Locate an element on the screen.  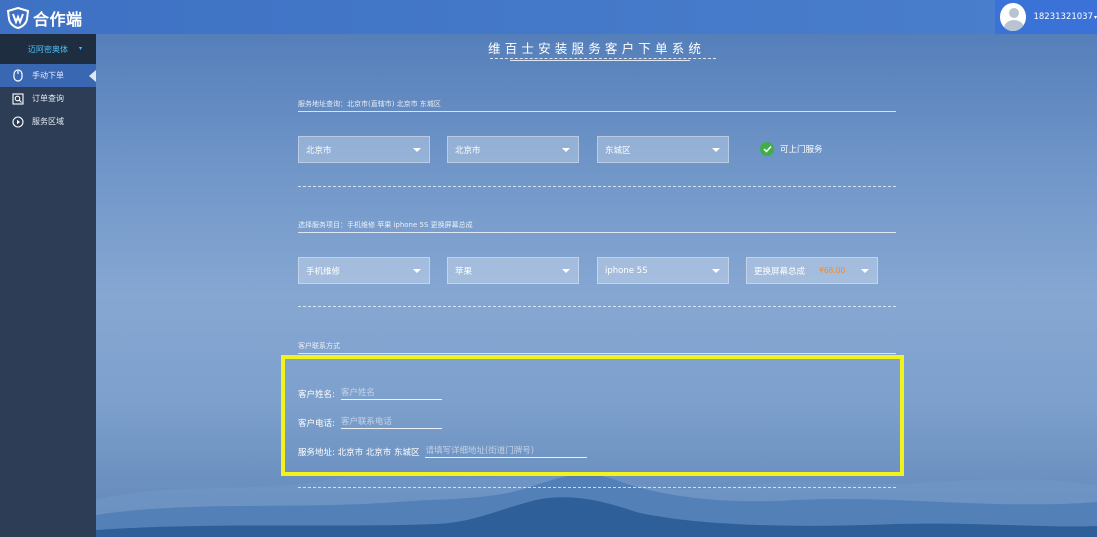
province-select: 北京市 is located at coordinates (364, 149).